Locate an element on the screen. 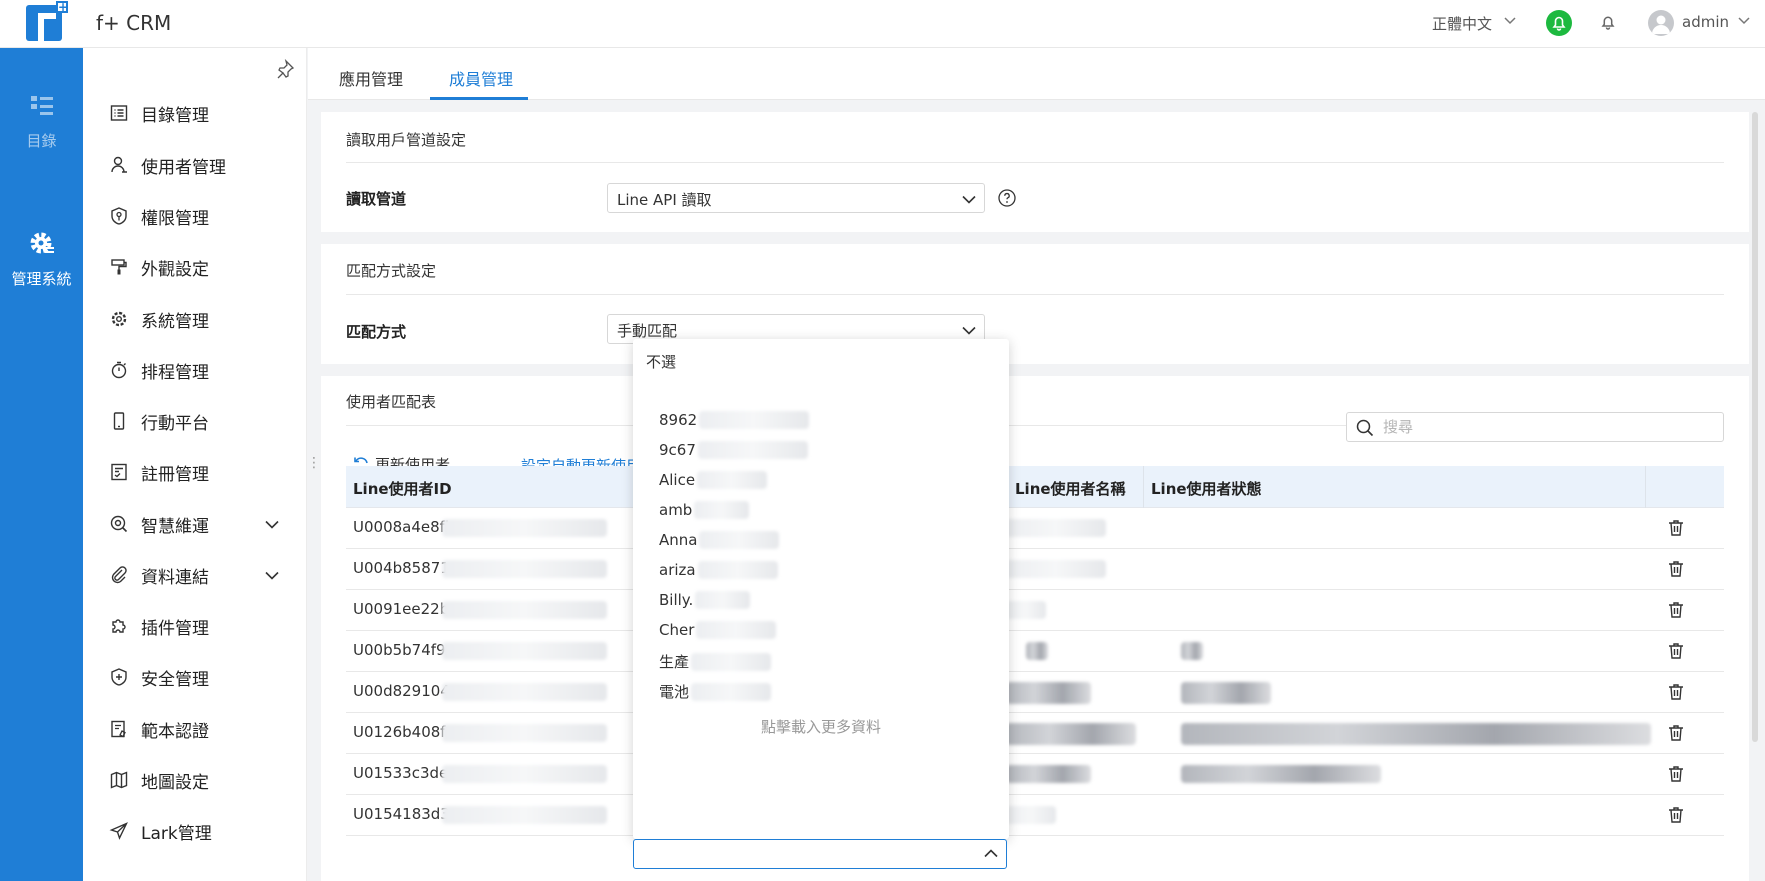  option-label: Anna is located at coordinates (678, 540).